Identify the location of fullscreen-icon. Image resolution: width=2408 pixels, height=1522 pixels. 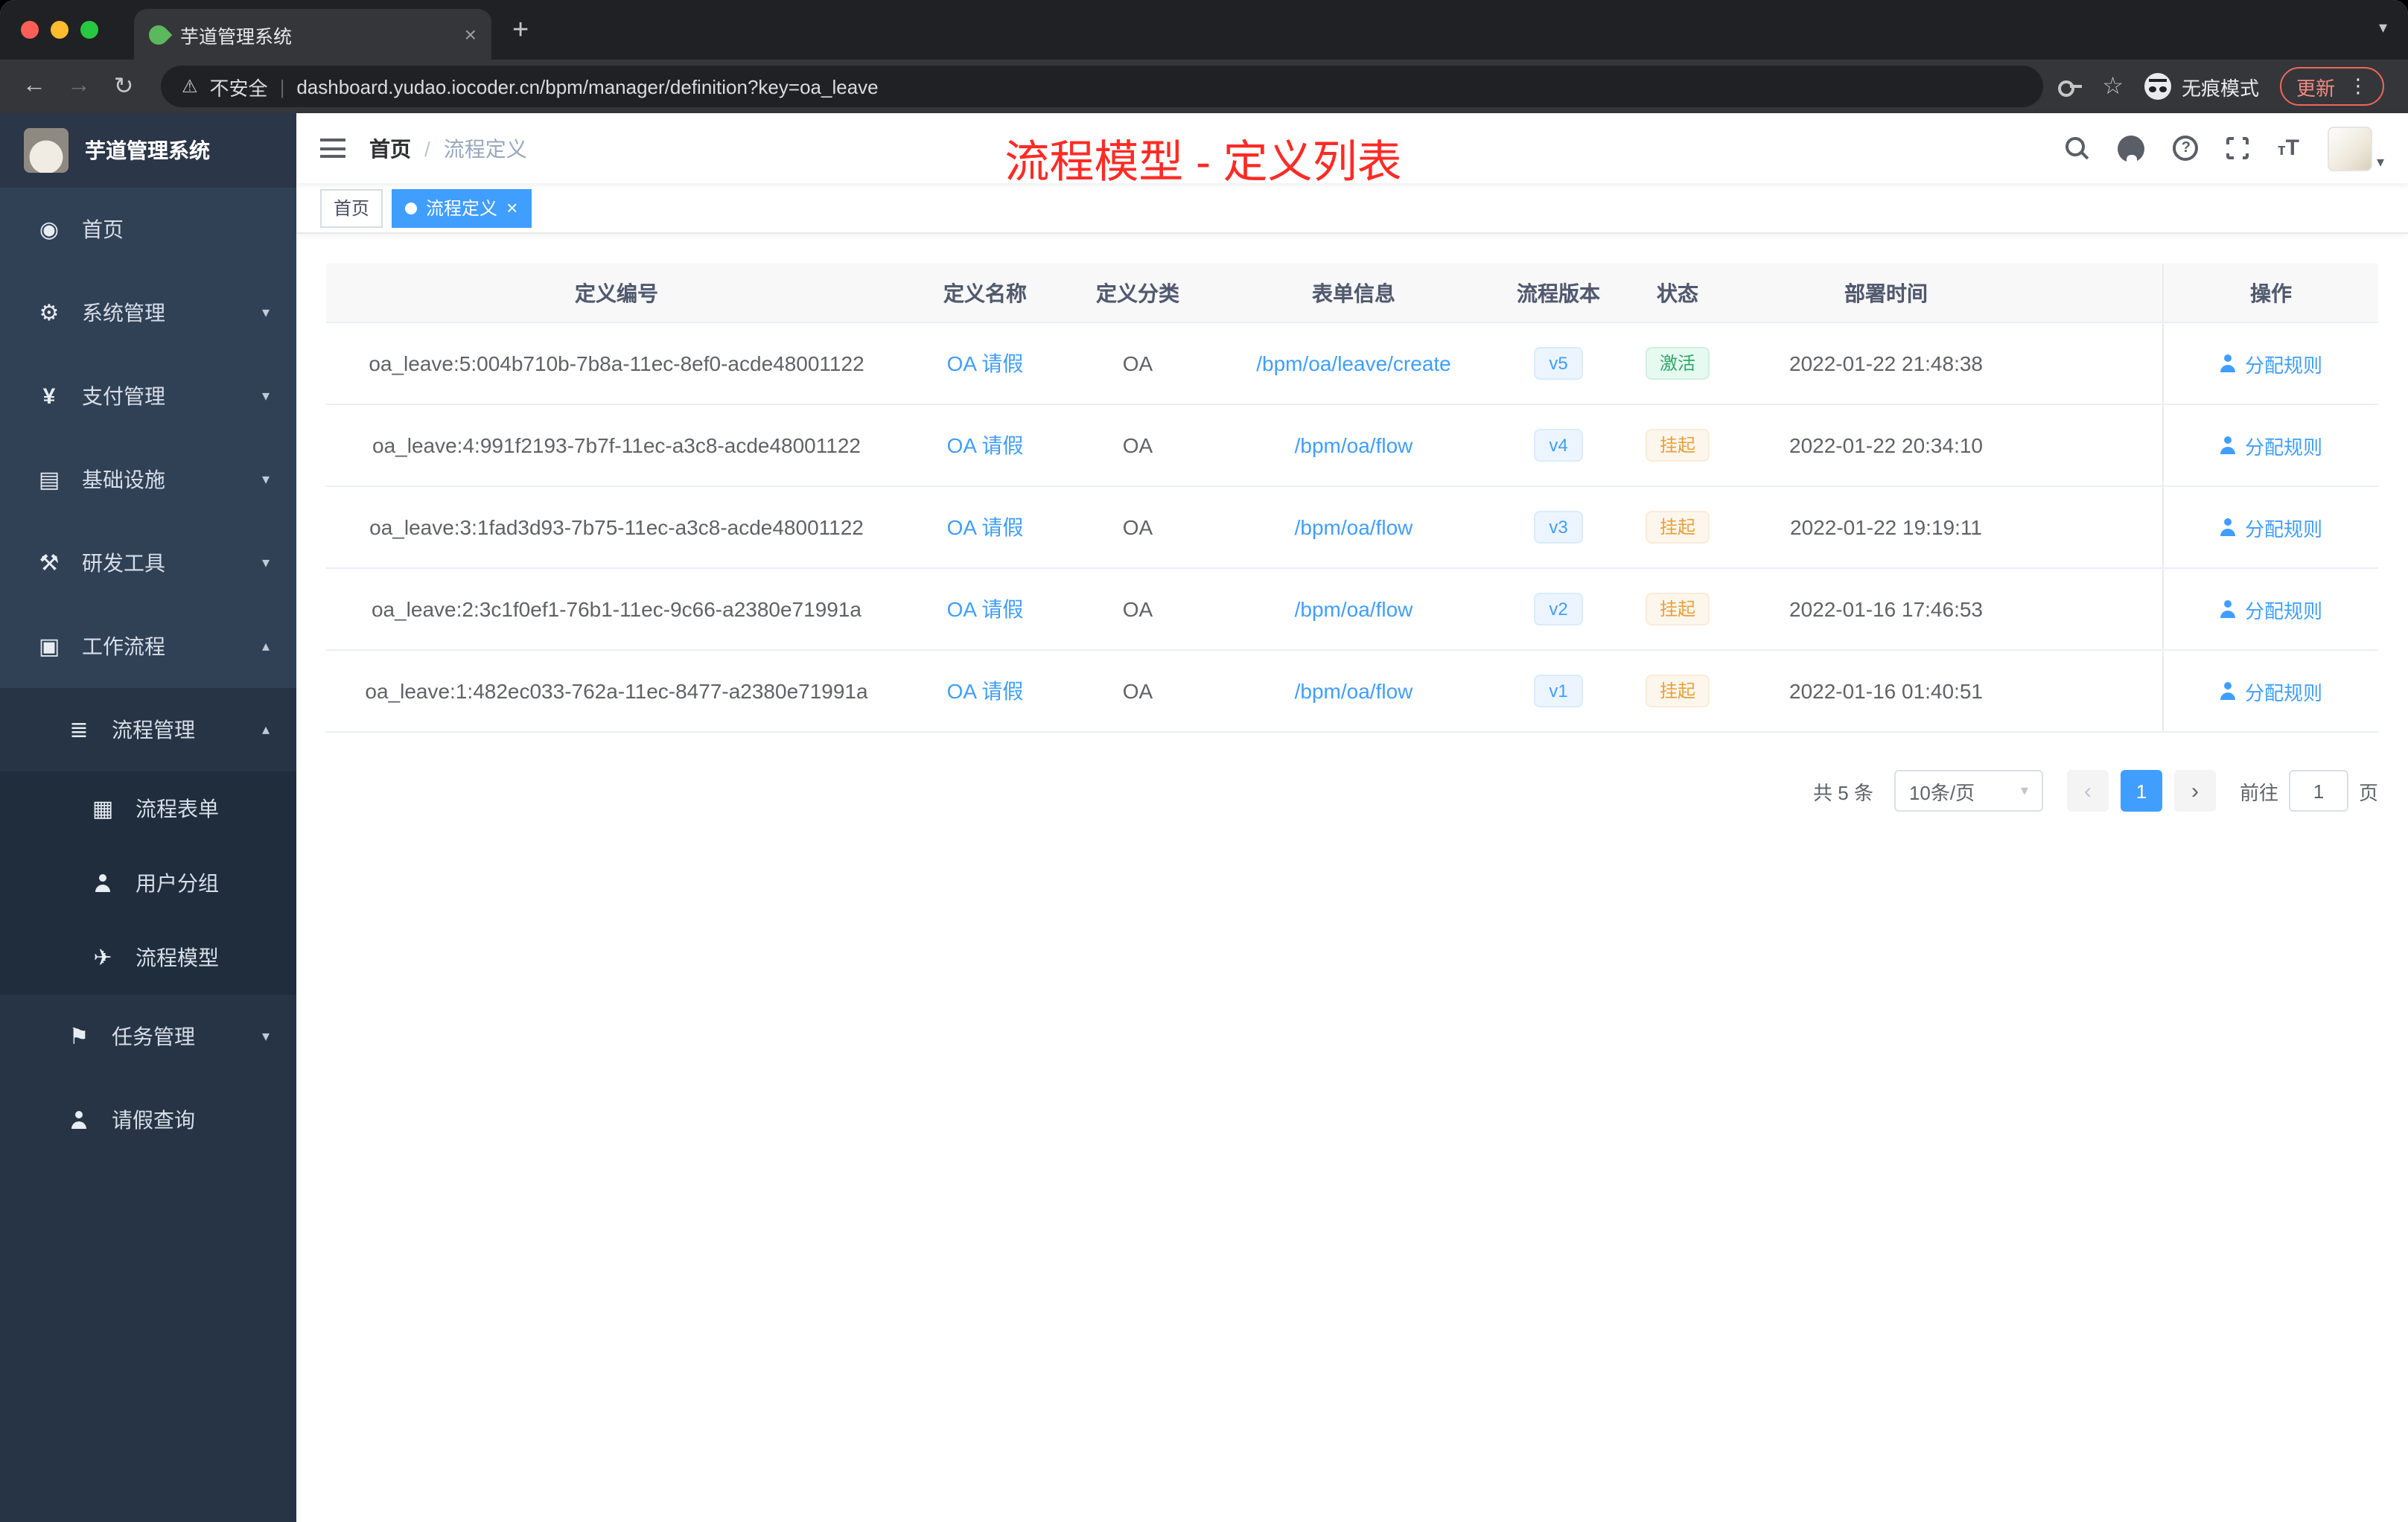
(2237, 148).